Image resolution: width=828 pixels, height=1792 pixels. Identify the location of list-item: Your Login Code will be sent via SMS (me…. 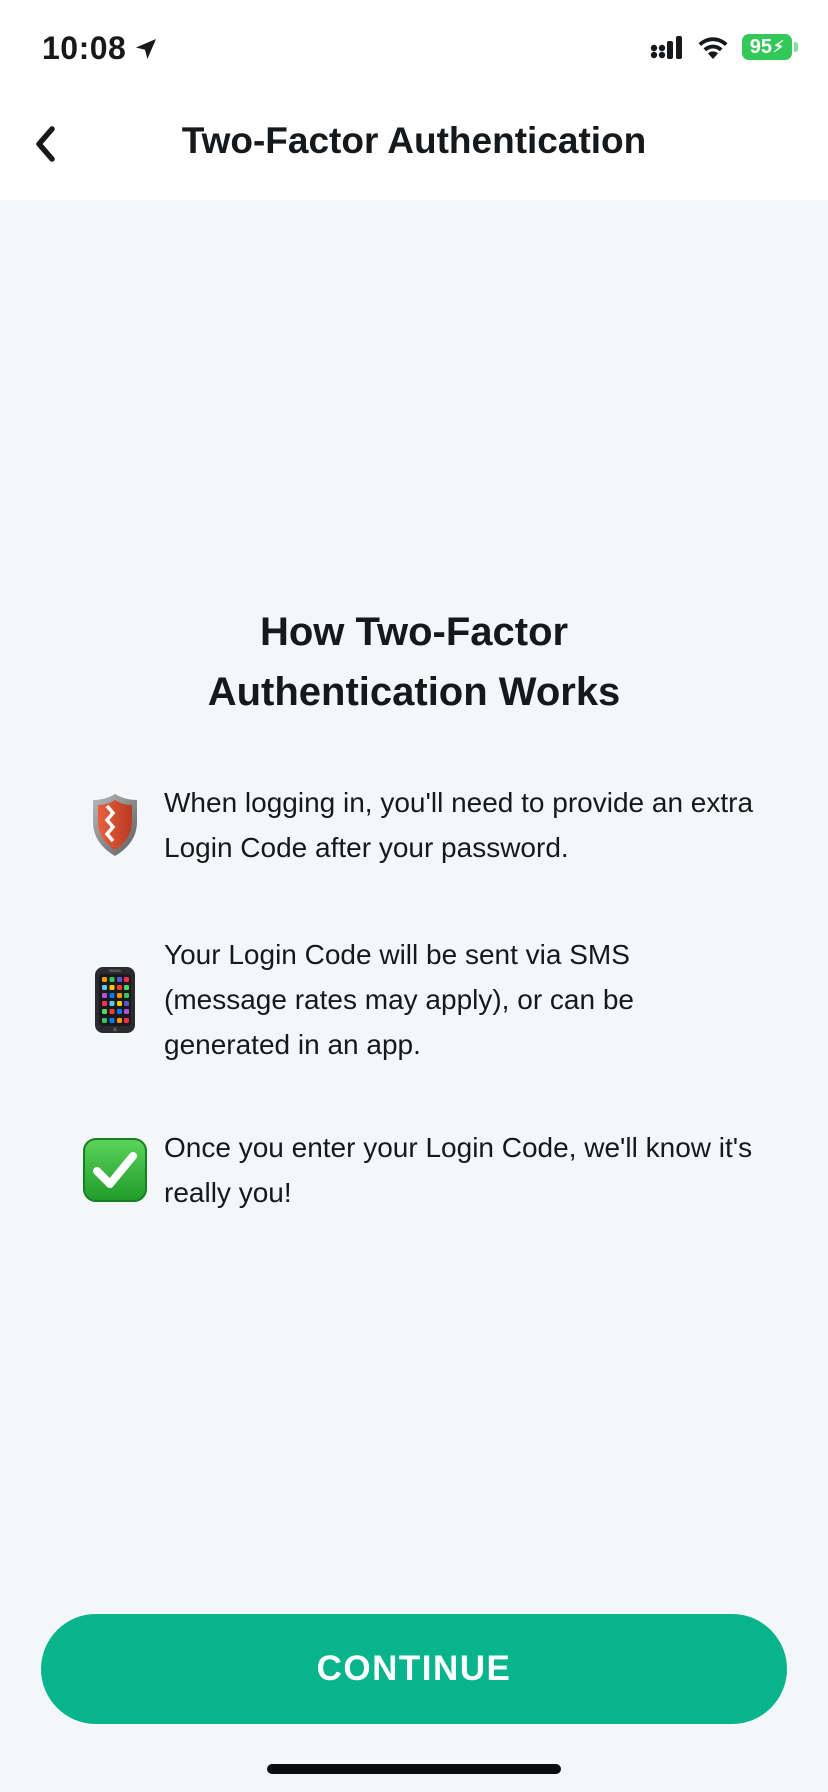
(420, 999).